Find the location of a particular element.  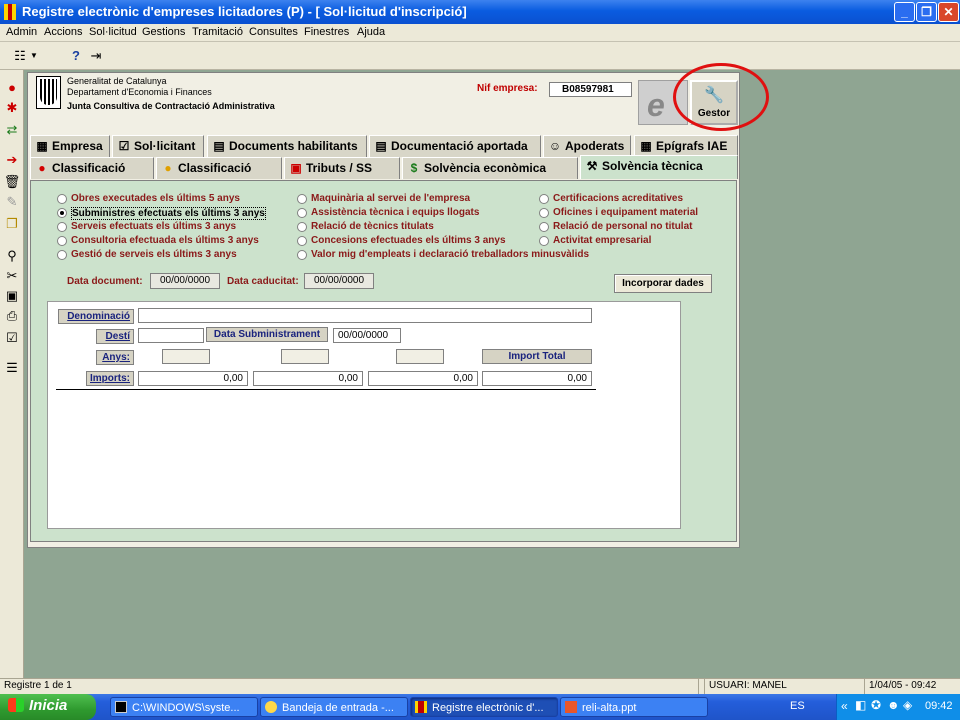

maximize-button: ❐ is located at coordinates (926, 12).